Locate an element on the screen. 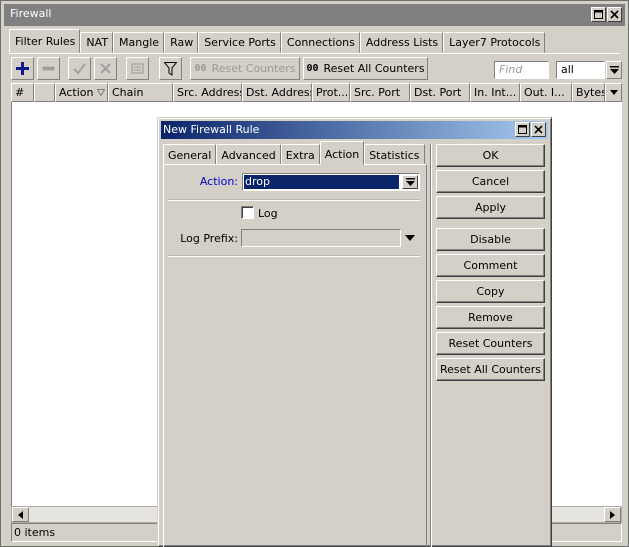 Image resolution: width=629 pixels, height=547 pixels. action-select: drop is located at coordinates (331, 182).